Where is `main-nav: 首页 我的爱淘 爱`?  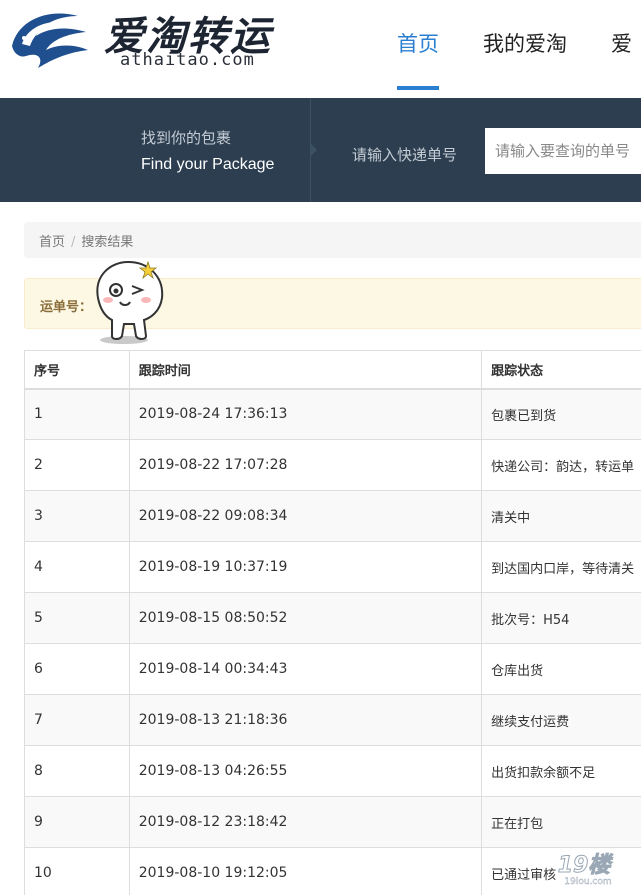 main-nav: 首页 我的爱淘 爱 is located at coordinates (519, 59).